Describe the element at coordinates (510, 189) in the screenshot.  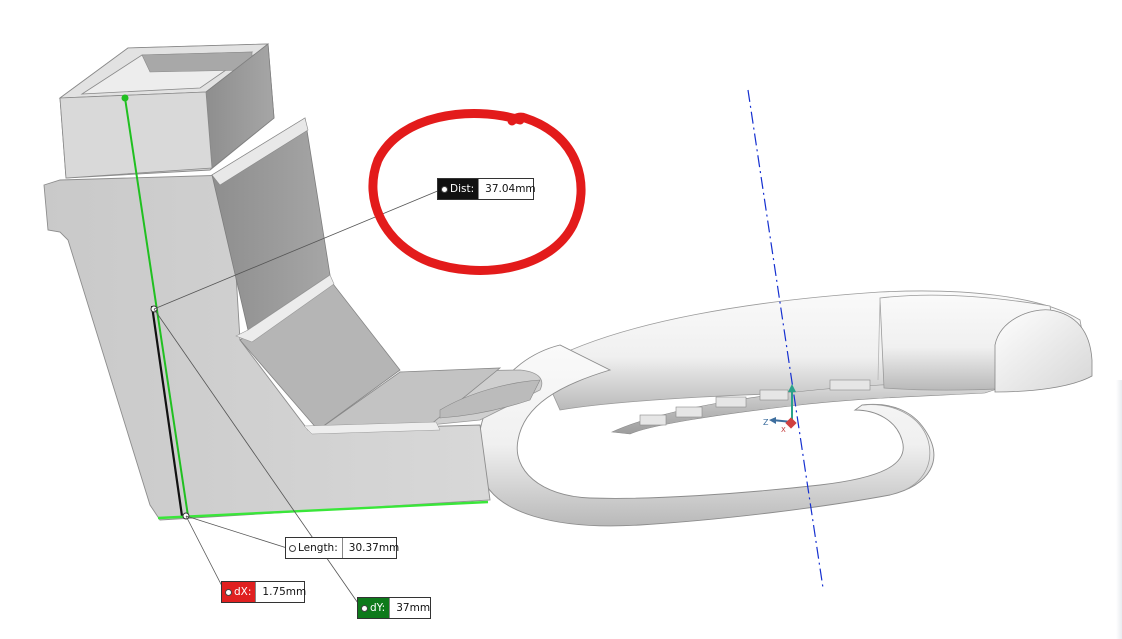
I see `dist-value: 37.04mm` at that location.